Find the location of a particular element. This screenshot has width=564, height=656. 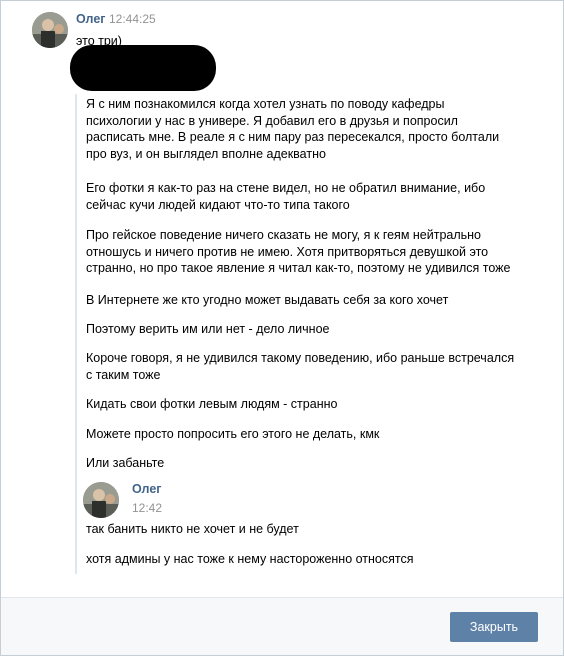

forwarded-quote-bar is located at coordinates (76, 334).